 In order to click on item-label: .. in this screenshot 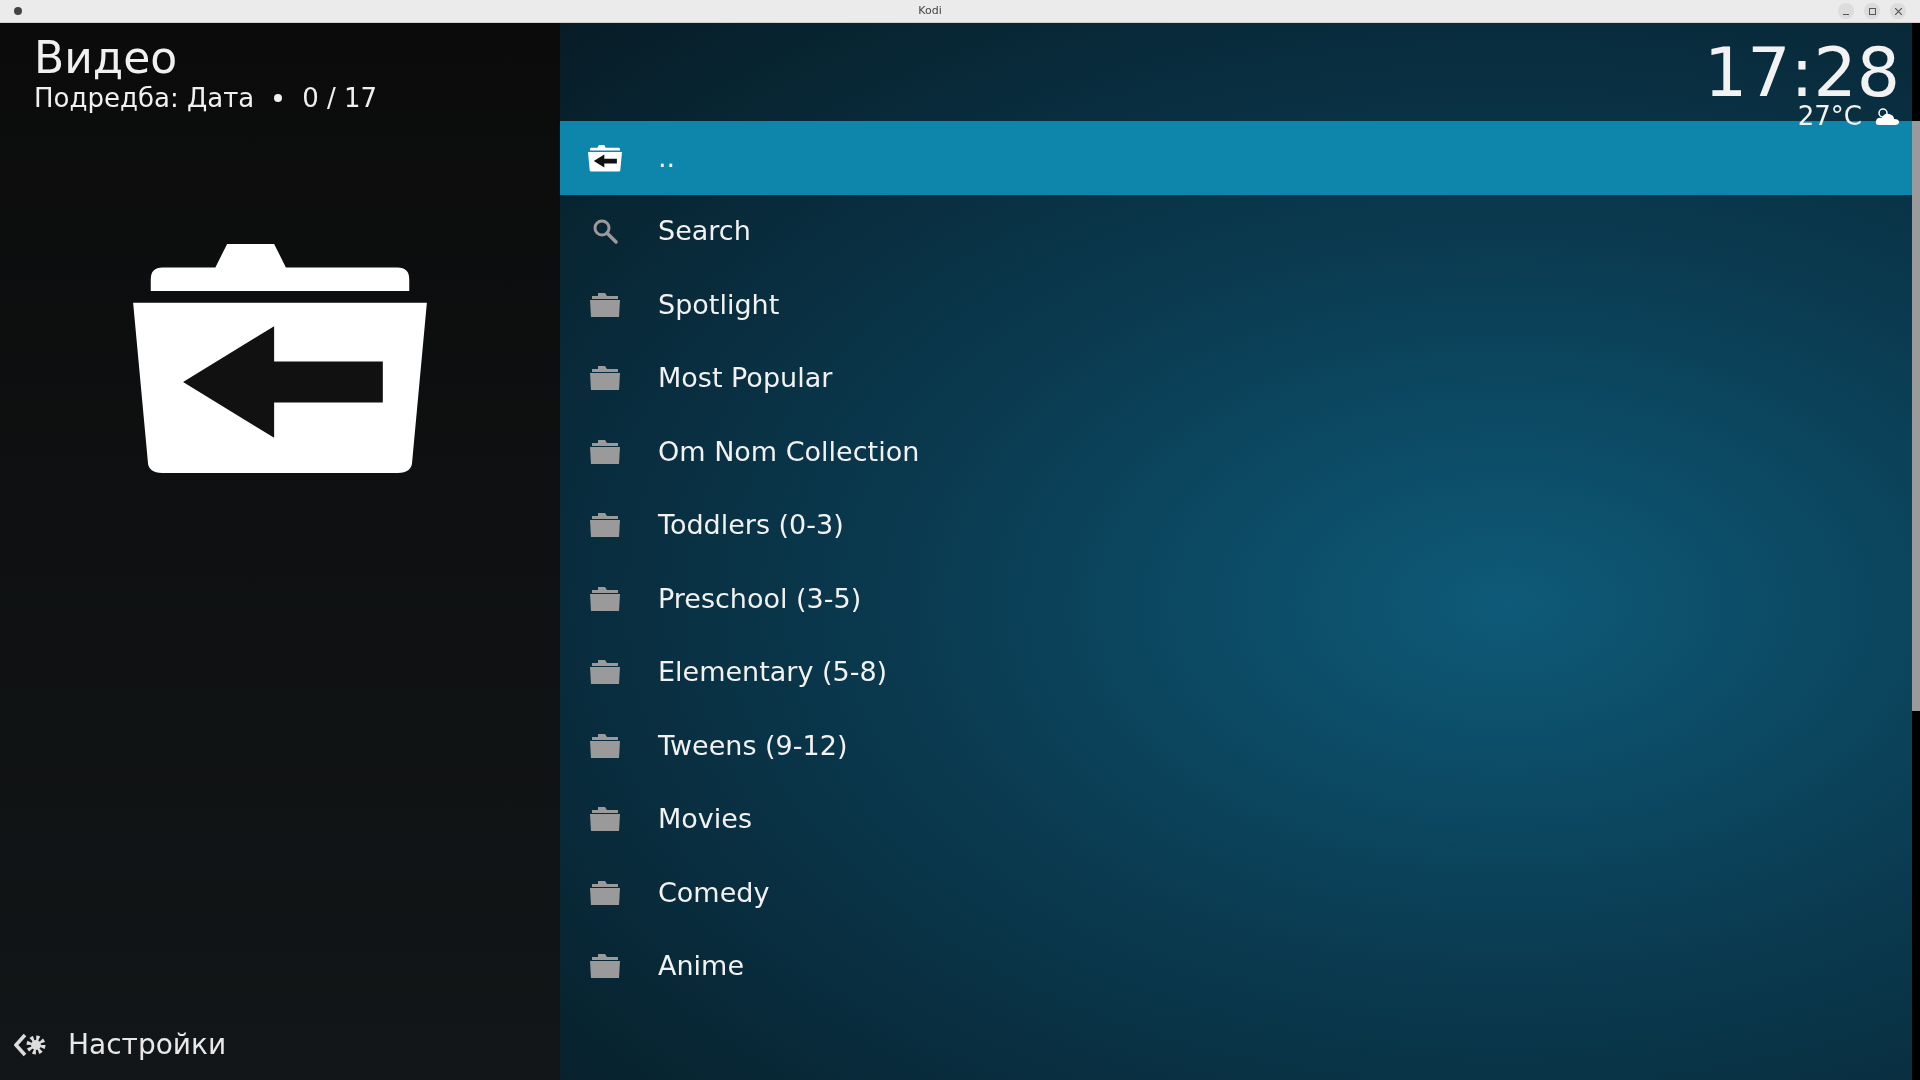, I will do `click(667, 157)`.